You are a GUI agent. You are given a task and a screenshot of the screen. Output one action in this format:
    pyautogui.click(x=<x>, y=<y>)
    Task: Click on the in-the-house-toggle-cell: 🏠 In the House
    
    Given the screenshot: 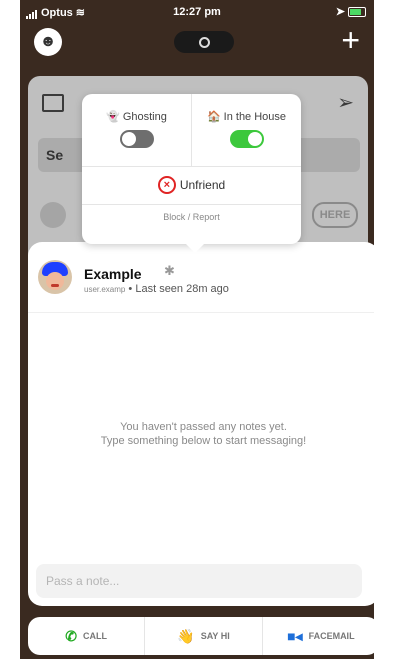 What is the action you would take?
    pyautogui.click(x=246, y=130)
    